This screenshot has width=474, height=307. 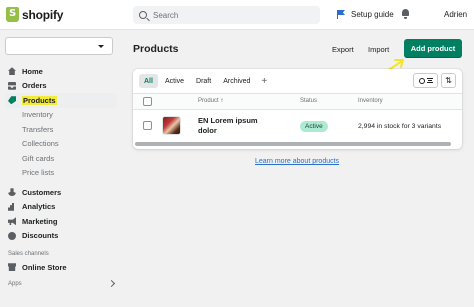 I want to click on top-bar: shopify Setup guide Adrien, so click(x=237, y=15).